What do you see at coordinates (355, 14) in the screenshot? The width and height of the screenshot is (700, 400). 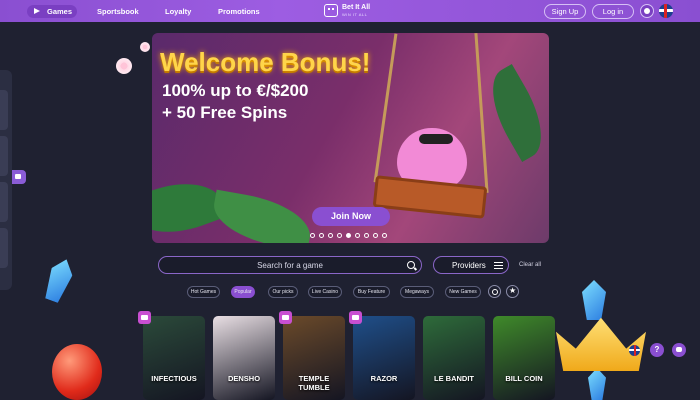 I see `brand-tagline: WIN IT ALL` at bounding box center [355, 14].